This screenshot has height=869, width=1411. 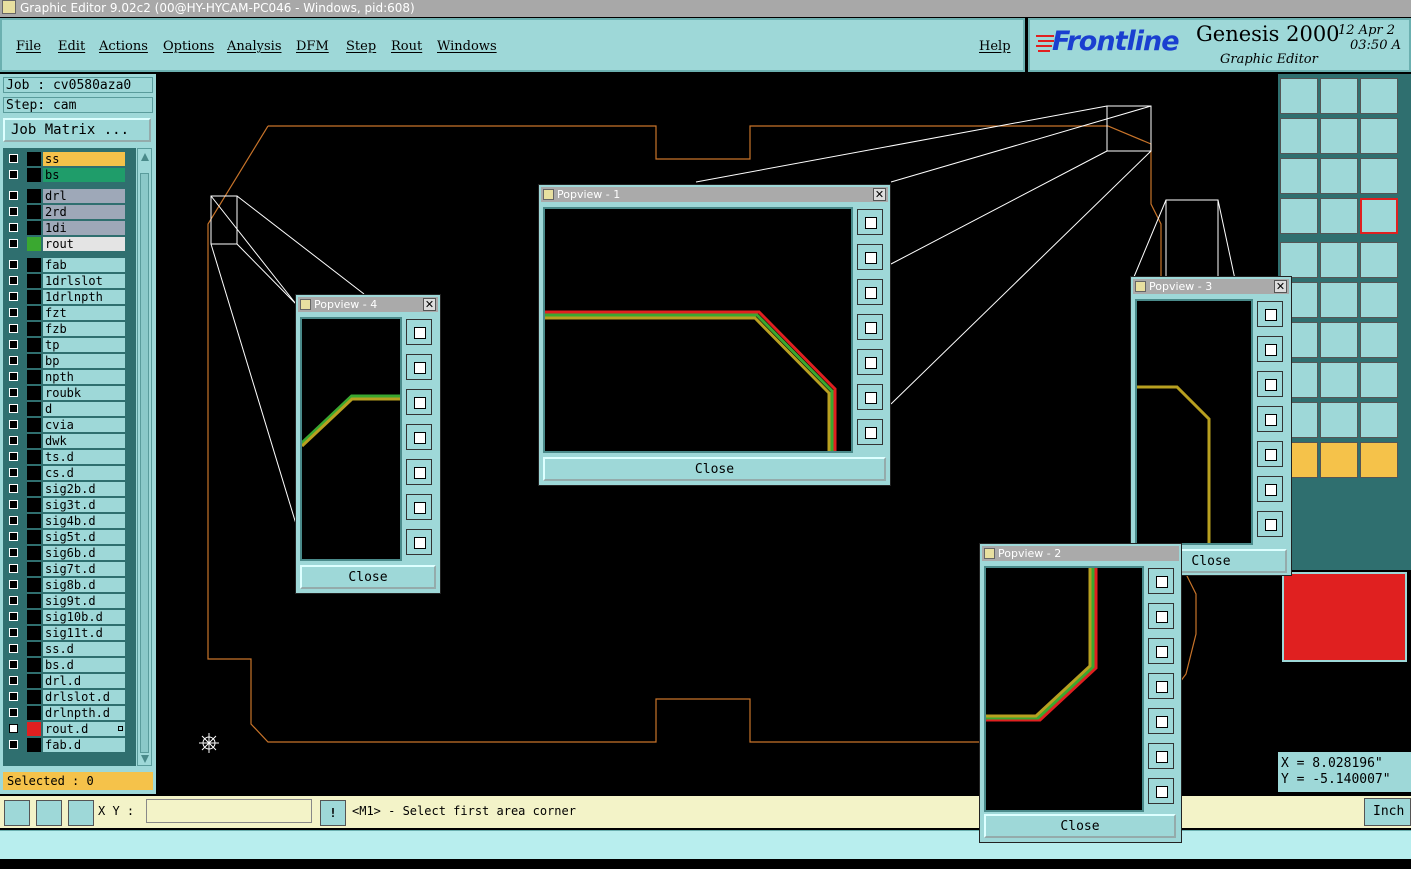 What do you see at coordinates (84, 212) in the screenshot?
I see `layer-name: 2rd` at bounding box center [84, 212].